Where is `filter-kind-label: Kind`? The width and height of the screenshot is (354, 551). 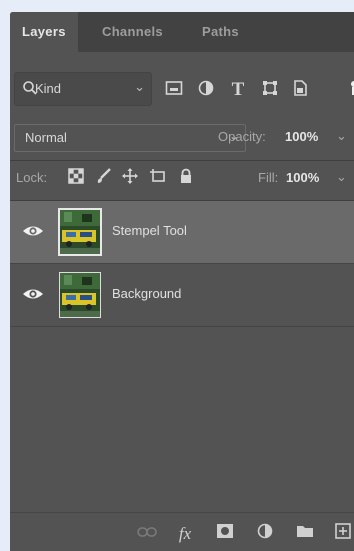
filter-kind-label: Kind is located at coordinates (48, 88).